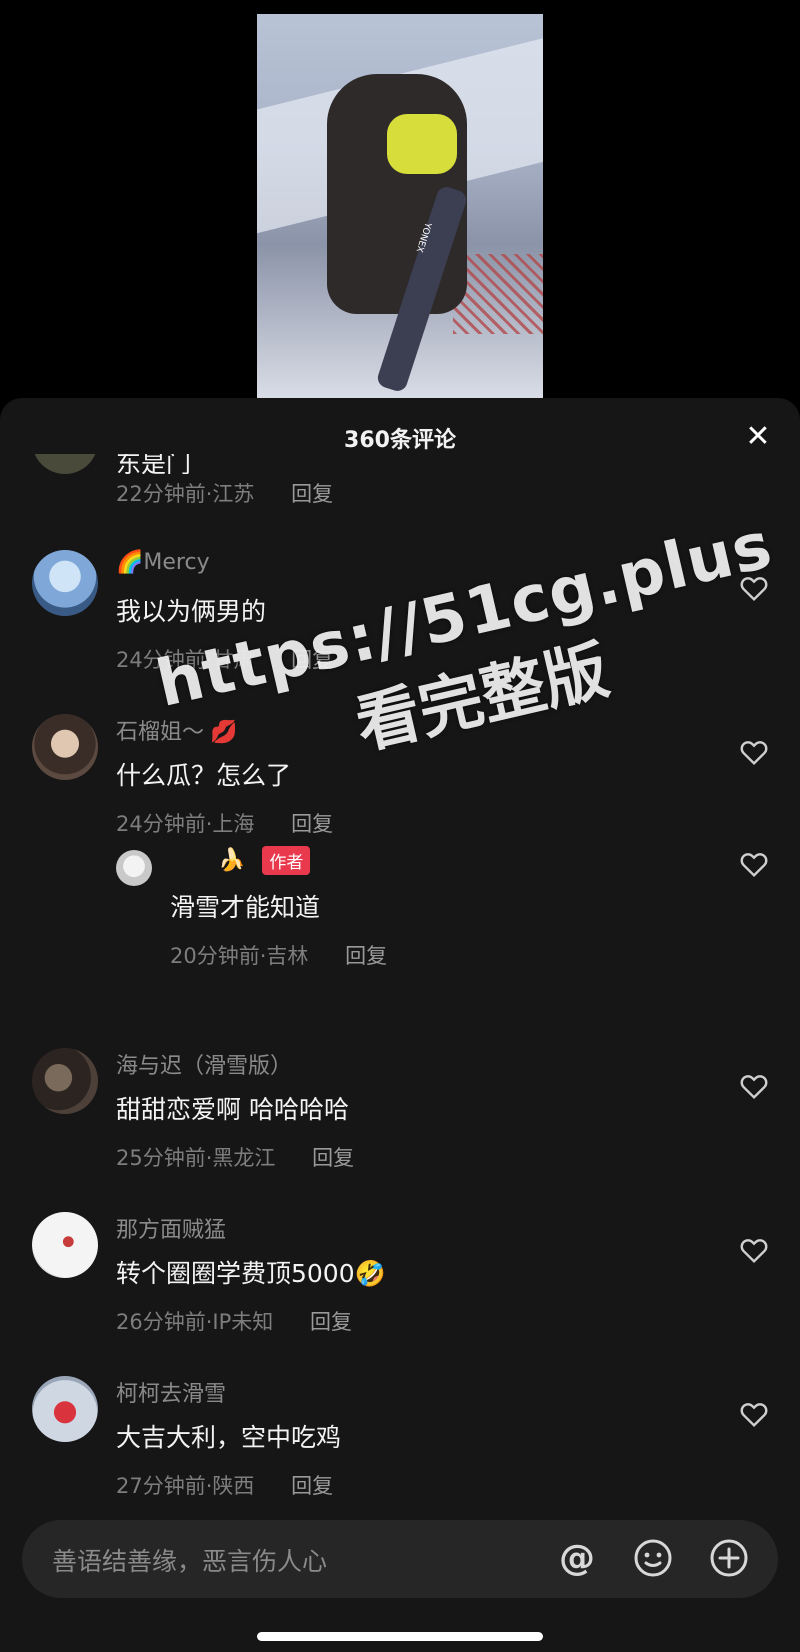  What do you see at coordinates (400, 1559) in the screenshot?
I see `comment-input-bar: 善语结善缘，恶言伤人心 @` at bounding box center [400, 1559].